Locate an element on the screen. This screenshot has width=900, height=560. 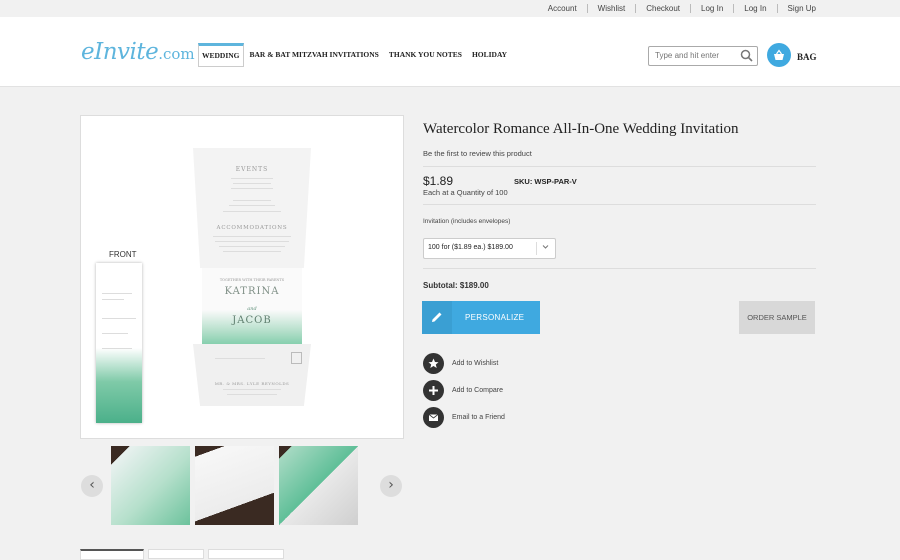
bride-name: KATRINA is located at coordinates (252, 291).